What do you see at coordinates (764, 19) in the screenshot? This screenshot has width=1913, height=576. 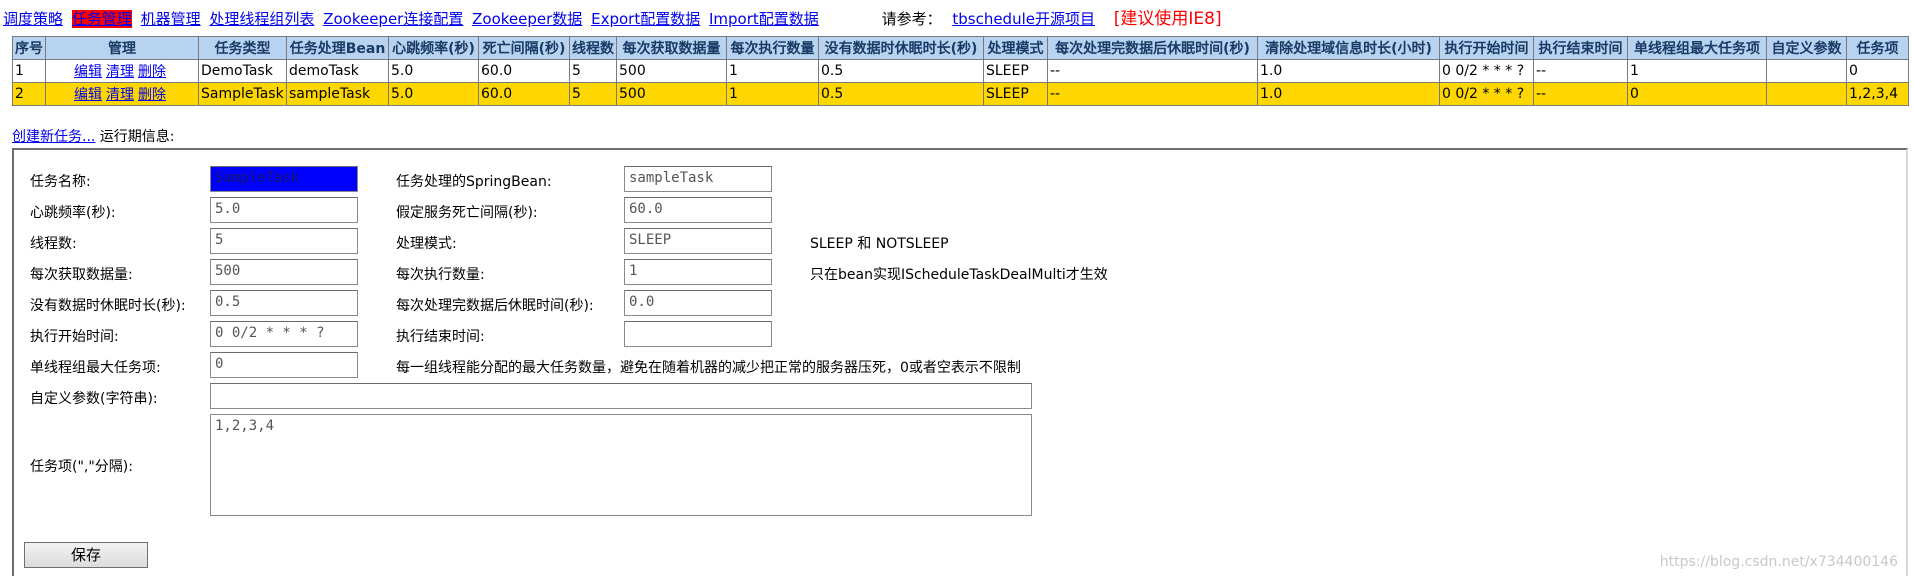 I see `nav-import-config: Import配置数据` at bounding box center [764, 19].